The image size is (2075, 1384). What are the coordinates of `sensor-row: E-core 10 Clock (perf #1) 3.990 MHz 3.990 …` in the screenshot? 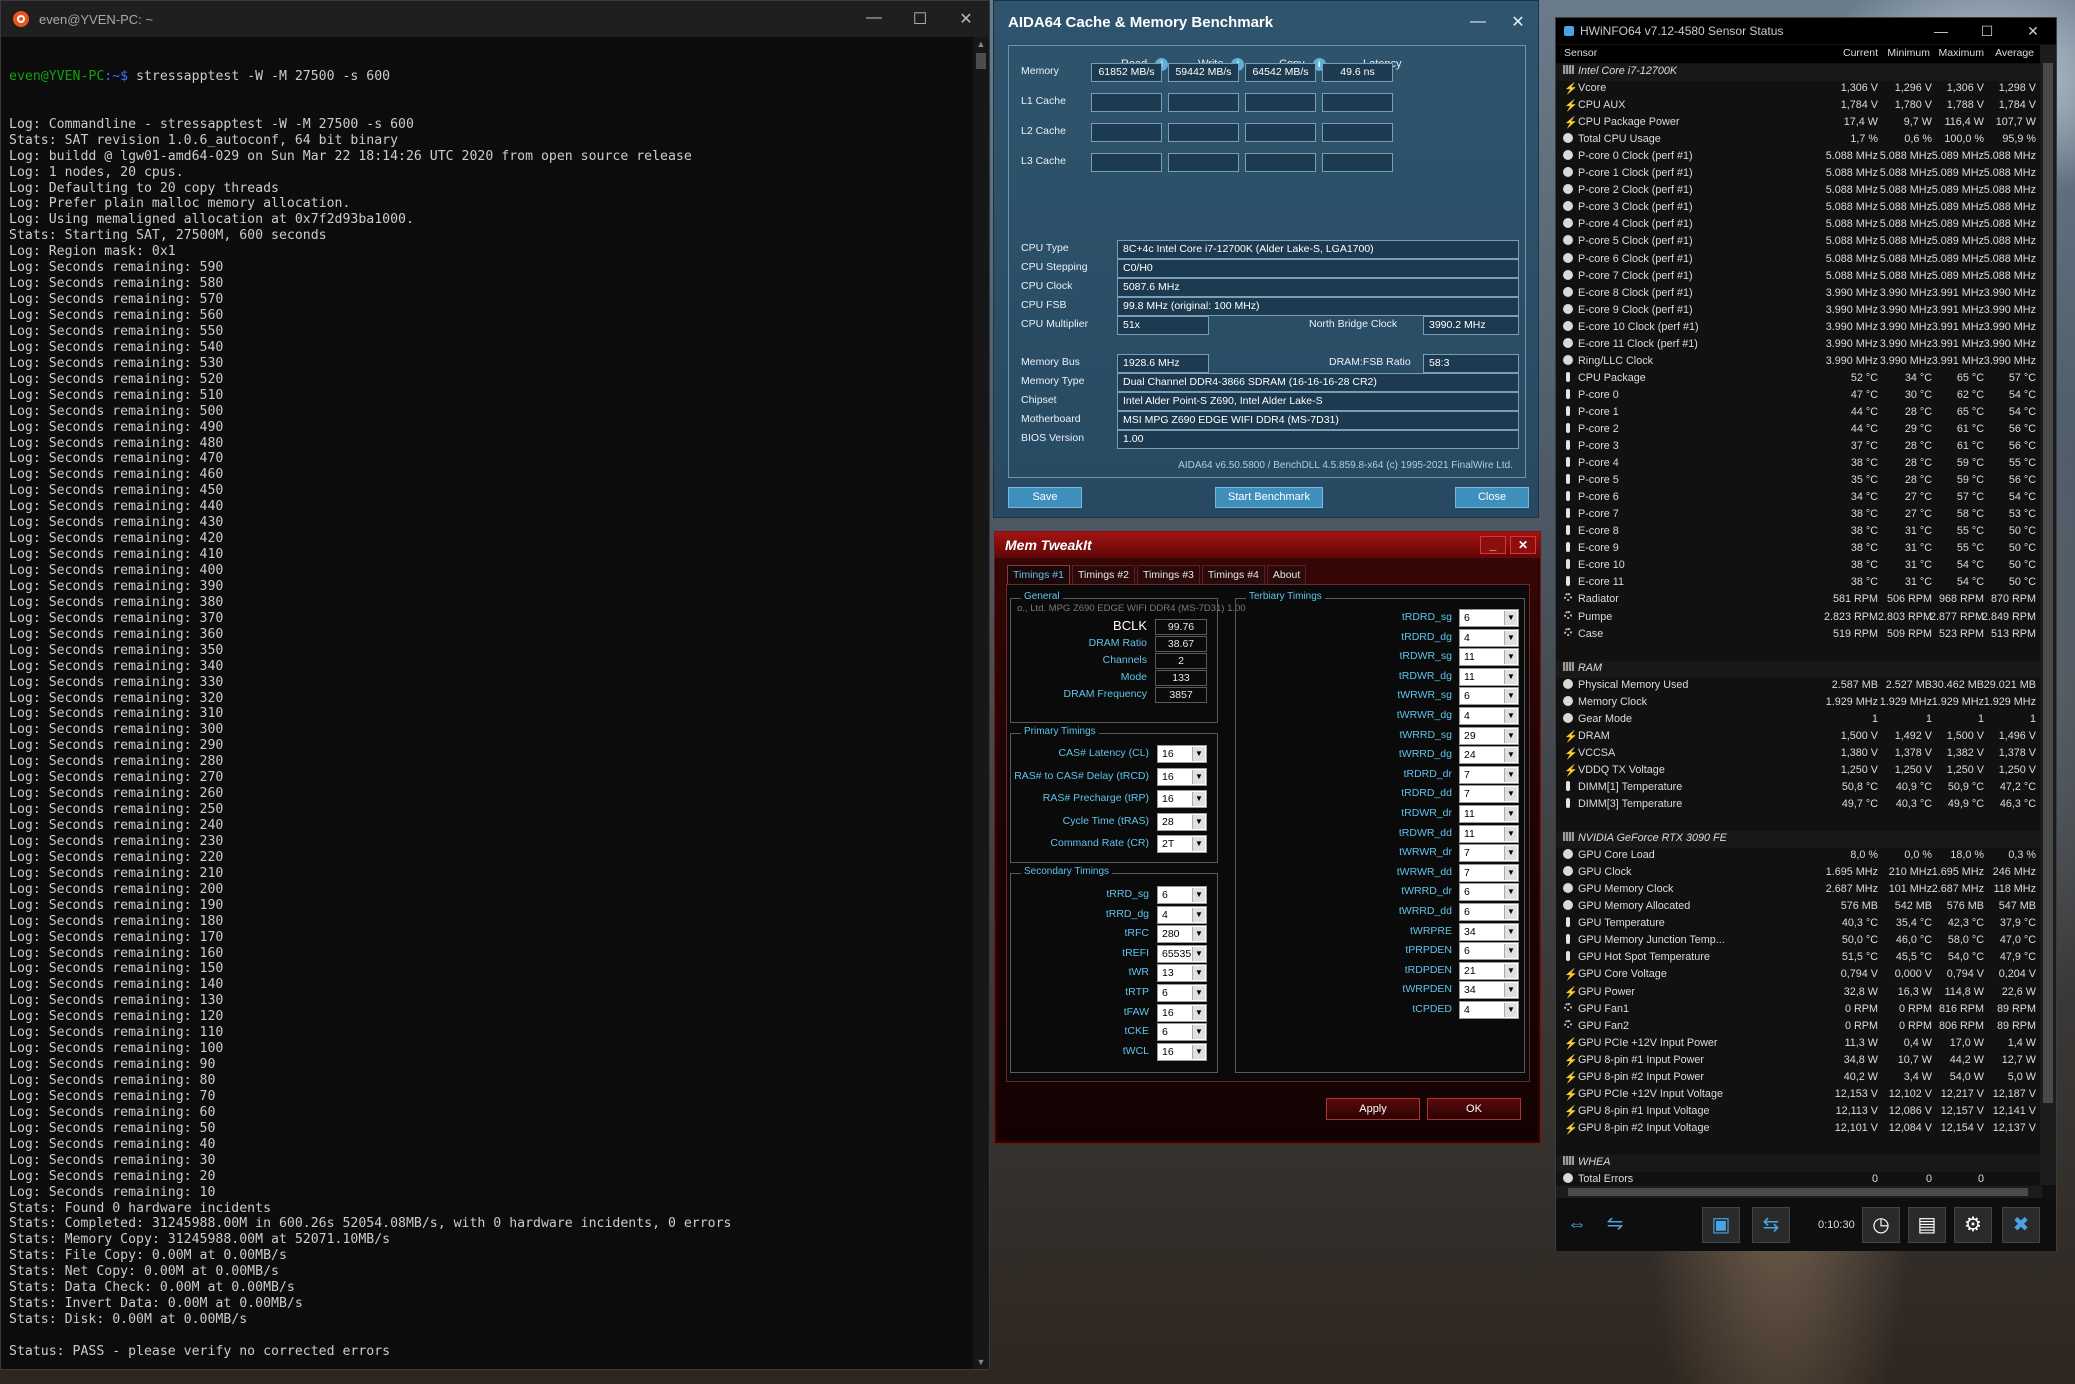 It's located at (1799, 328).